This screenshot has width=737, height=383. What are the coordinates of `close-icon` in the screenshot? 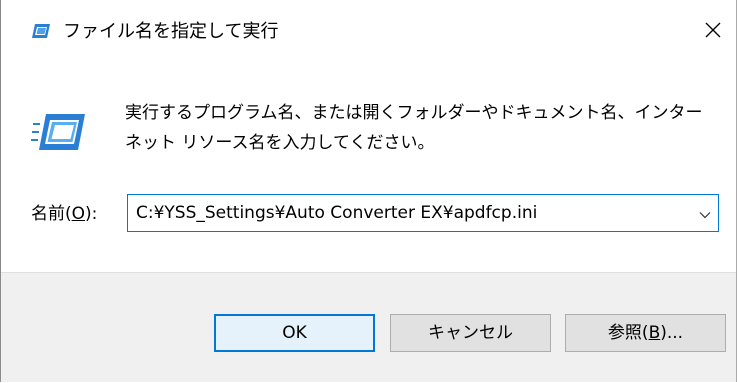 It's located at (713, 30).